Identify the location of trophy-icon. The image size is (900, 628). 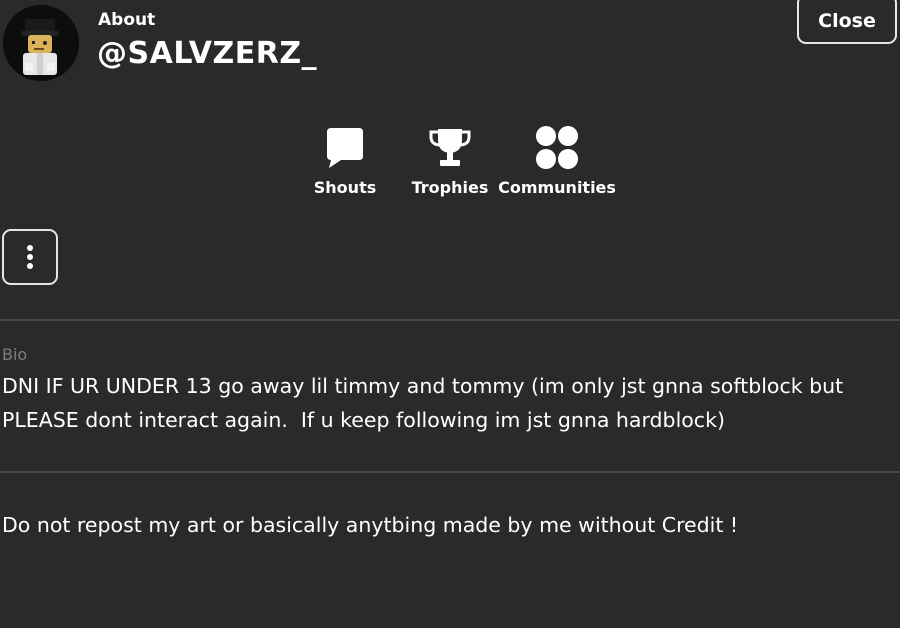
(450, 148).